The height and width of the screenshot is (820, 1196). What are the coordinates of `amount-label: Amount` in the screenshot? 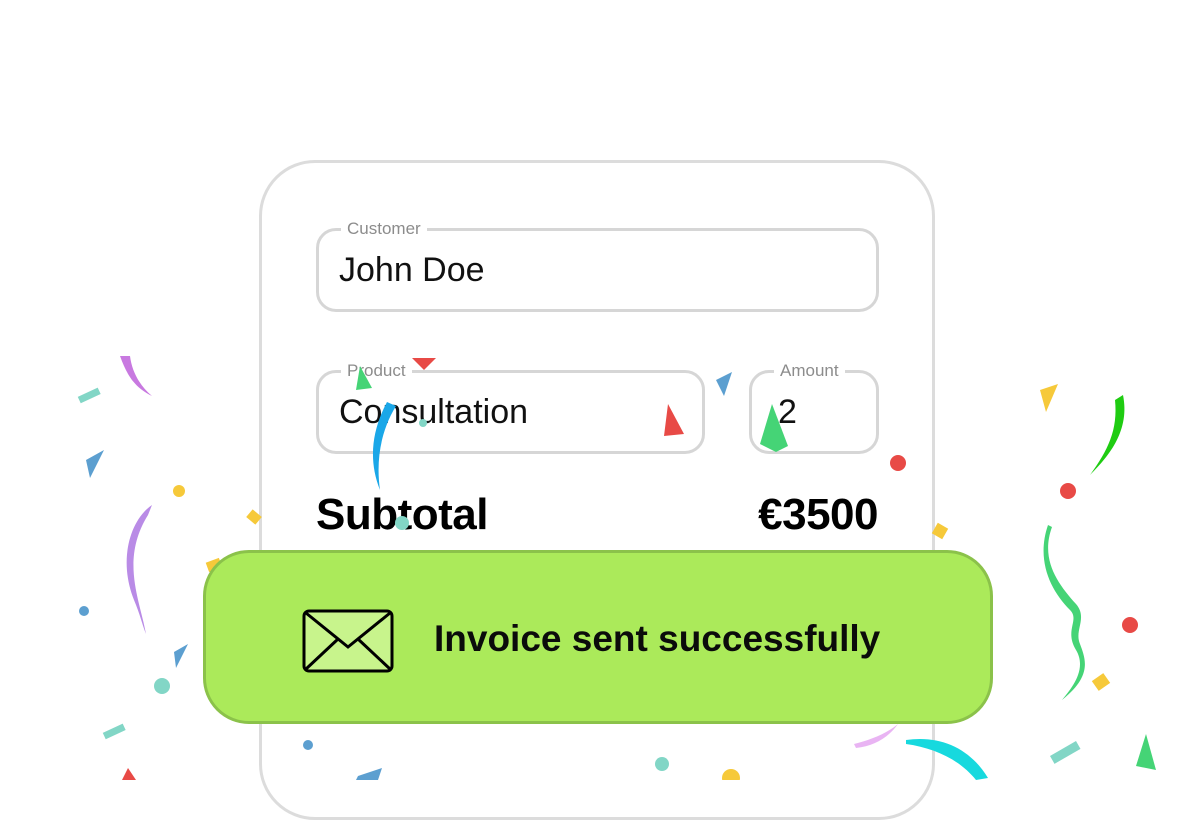 It's located at (809, 371).